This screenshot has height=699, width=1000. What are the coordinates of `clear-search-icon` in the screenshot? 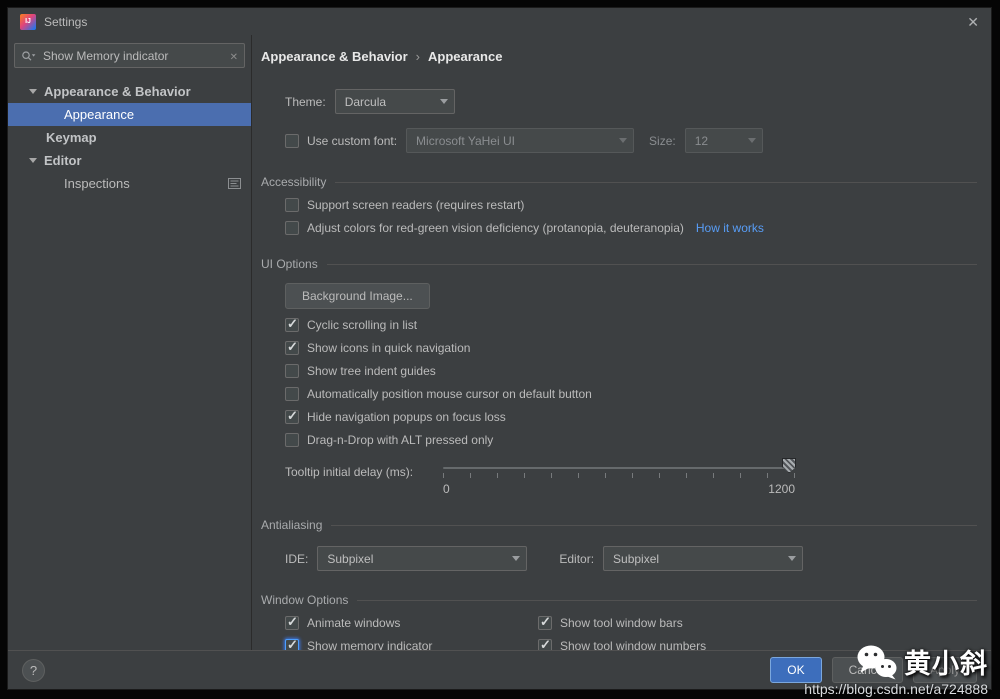 It's located at (234, 56).